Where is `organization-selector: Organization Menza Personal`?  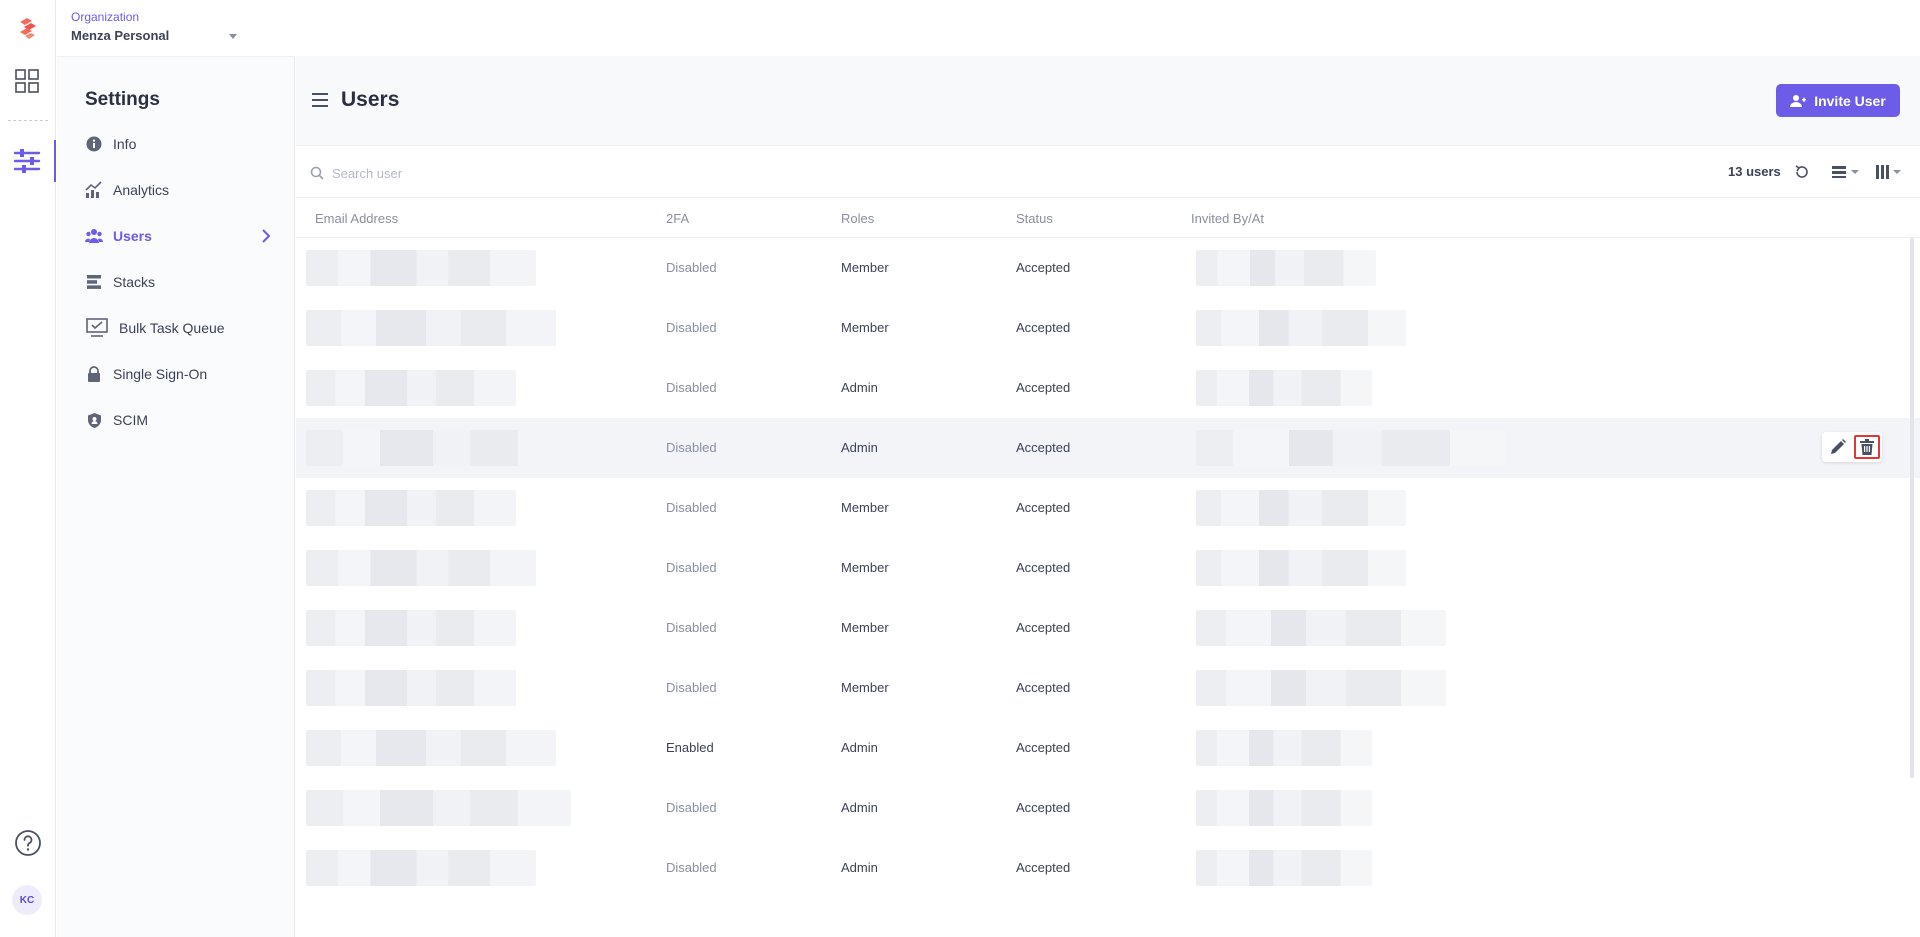 organization-selector: Organization Menza Personal is located at coordinates (156, 30).